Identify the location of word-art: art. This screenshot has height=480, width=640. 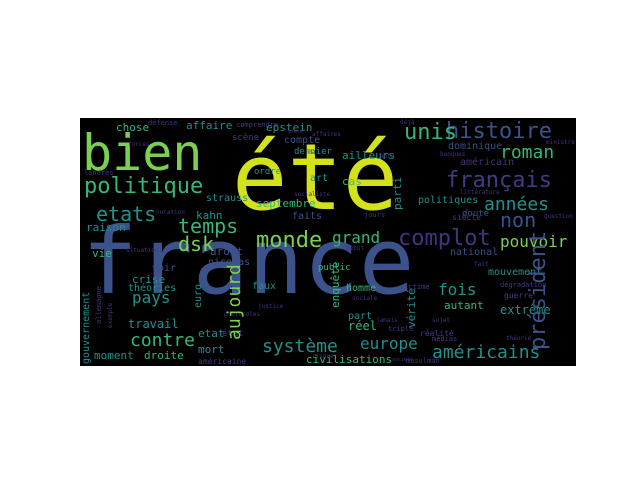
(319, 178).